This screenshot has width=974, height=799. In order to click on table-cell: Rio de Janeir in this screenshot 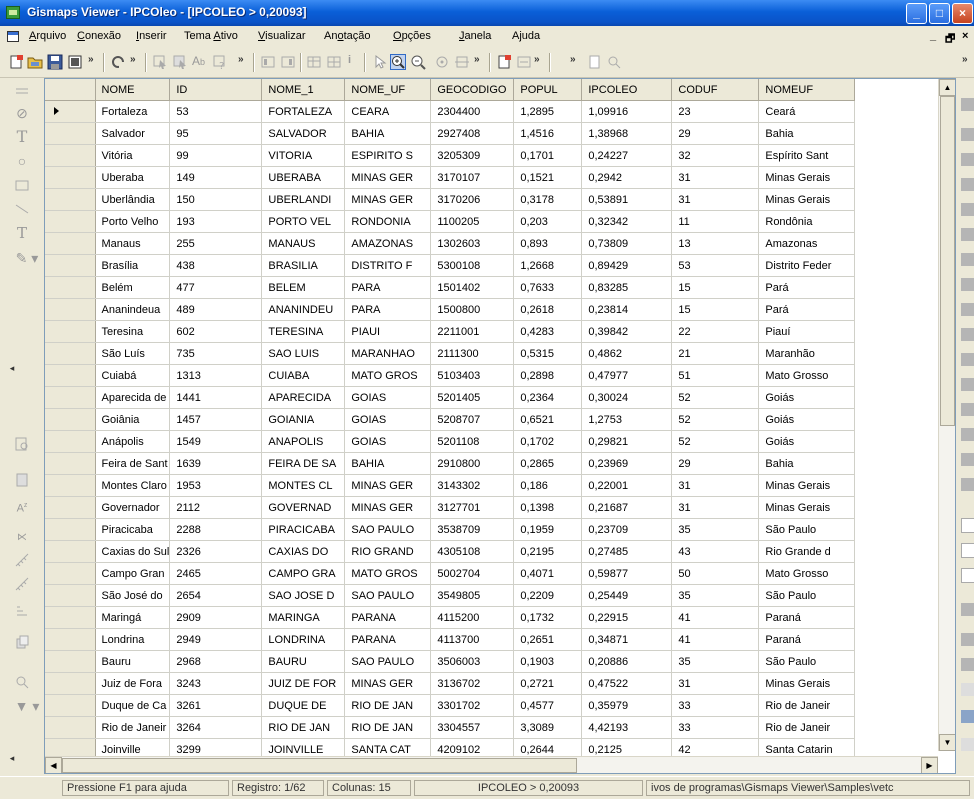, I will do `click(133, 727)`.